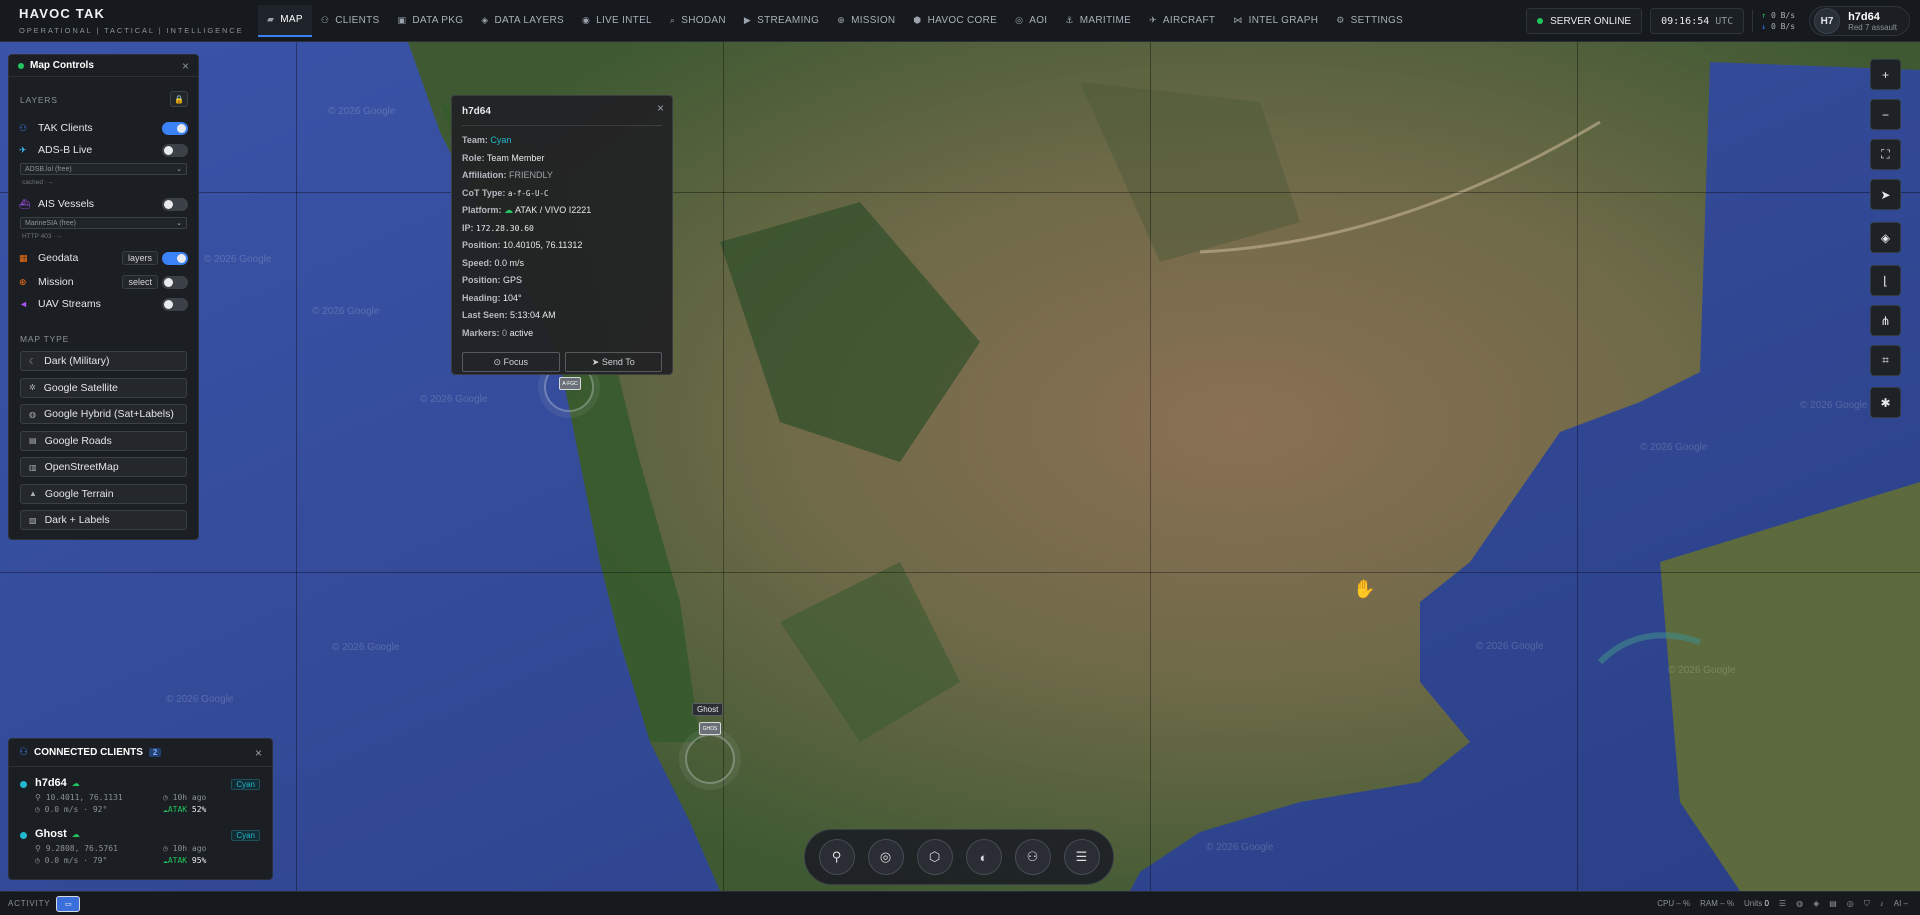 Image resolution: width=1920 pixels, height=915 pixels. Describe the element at coordinates (781, 21) in the screenshot. I see `tab-streaming: ▶ STREAMING` at that location.